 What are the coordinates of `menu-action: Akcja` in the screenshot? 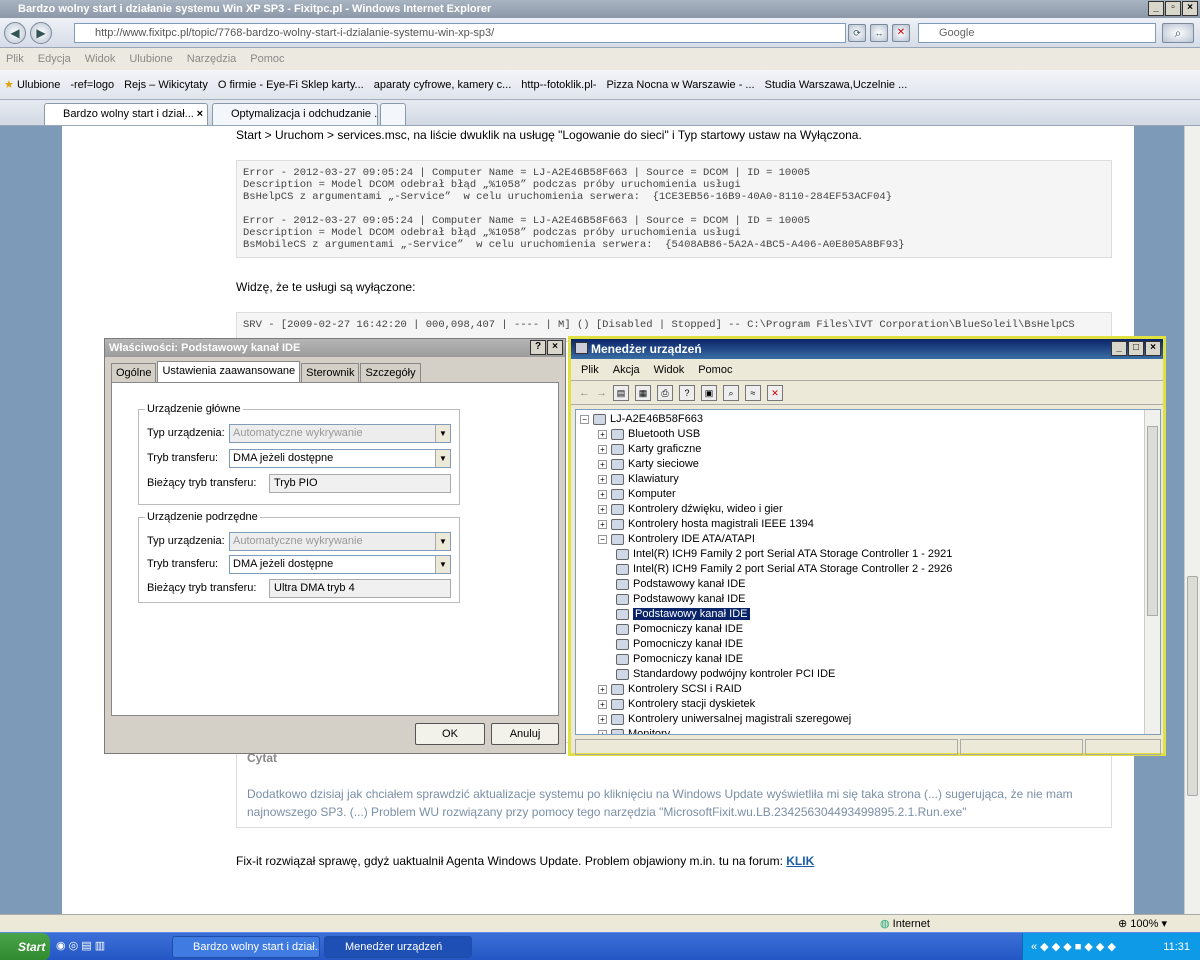 It's located at (626, 369).